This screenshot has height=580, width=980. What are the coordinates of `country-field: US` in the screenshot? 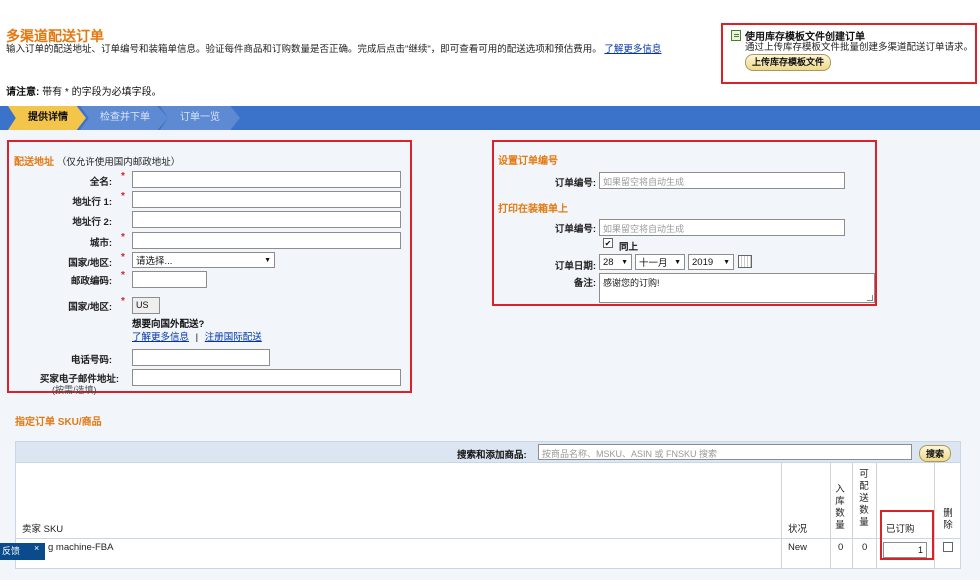 It's located at (146, 305).